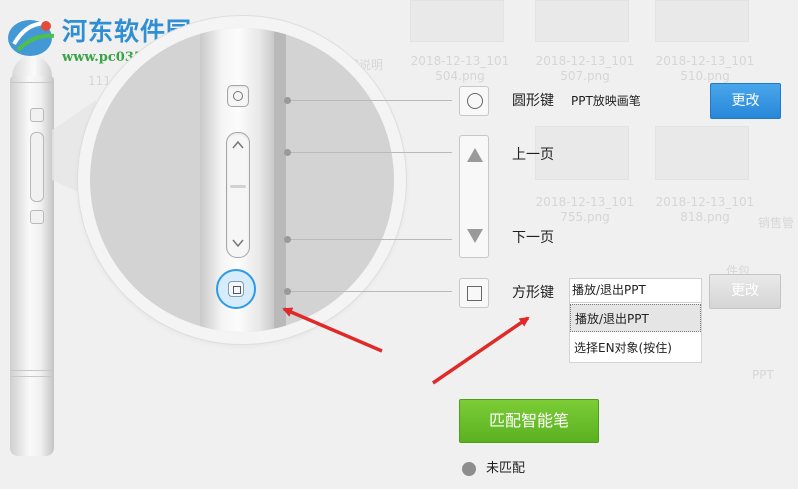 Image resolution: width=798 pixels, height=489 pixels. I want to click on status-text: 未匹配, so click(506, 468).